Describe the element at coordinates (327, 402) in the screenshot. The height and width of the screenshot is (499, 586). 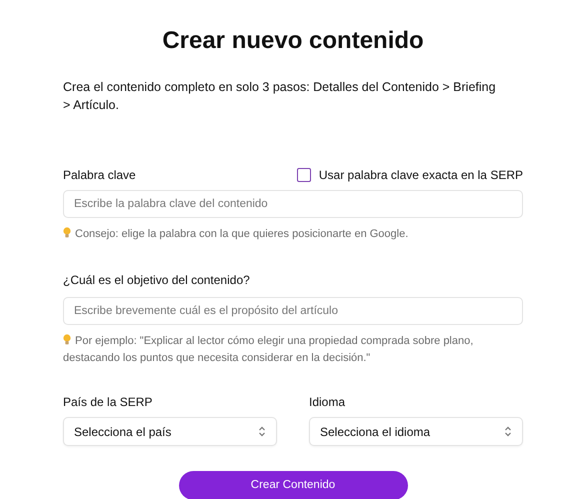
I see `field-label: Idioma` at that location.